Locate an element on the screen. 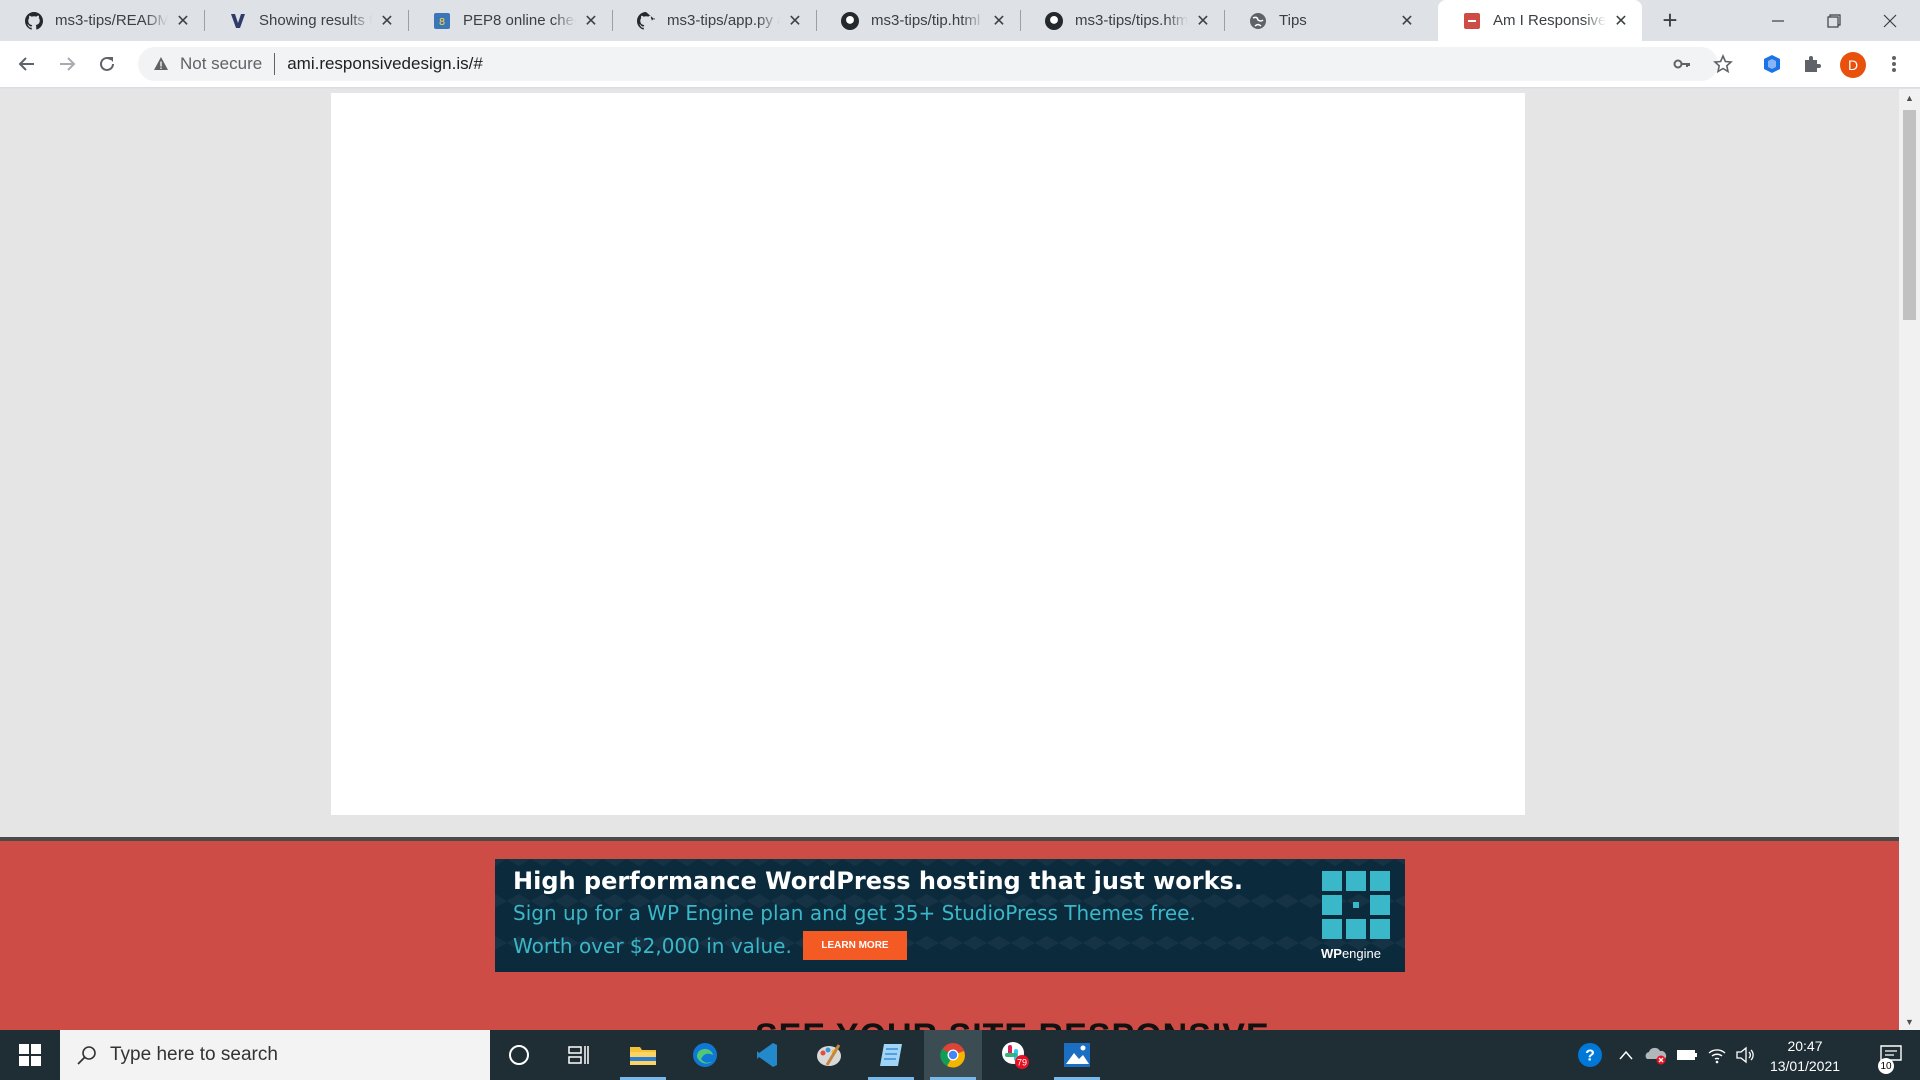  browser-toolbar: Not secure ami.responsivedesign.is/# is located at coordinates (960, 64).